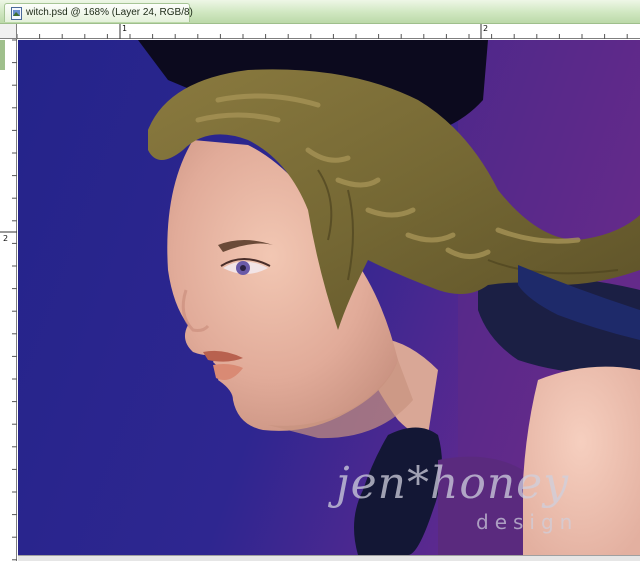 The height and width of the screenshot is (561, 640). What do you see at coordinates (320, 12) in the screenshot?
I see `document-title-bar: witch.psd @ 168% (Layer 24, RGB/8)` at bounding box center [320, 12].